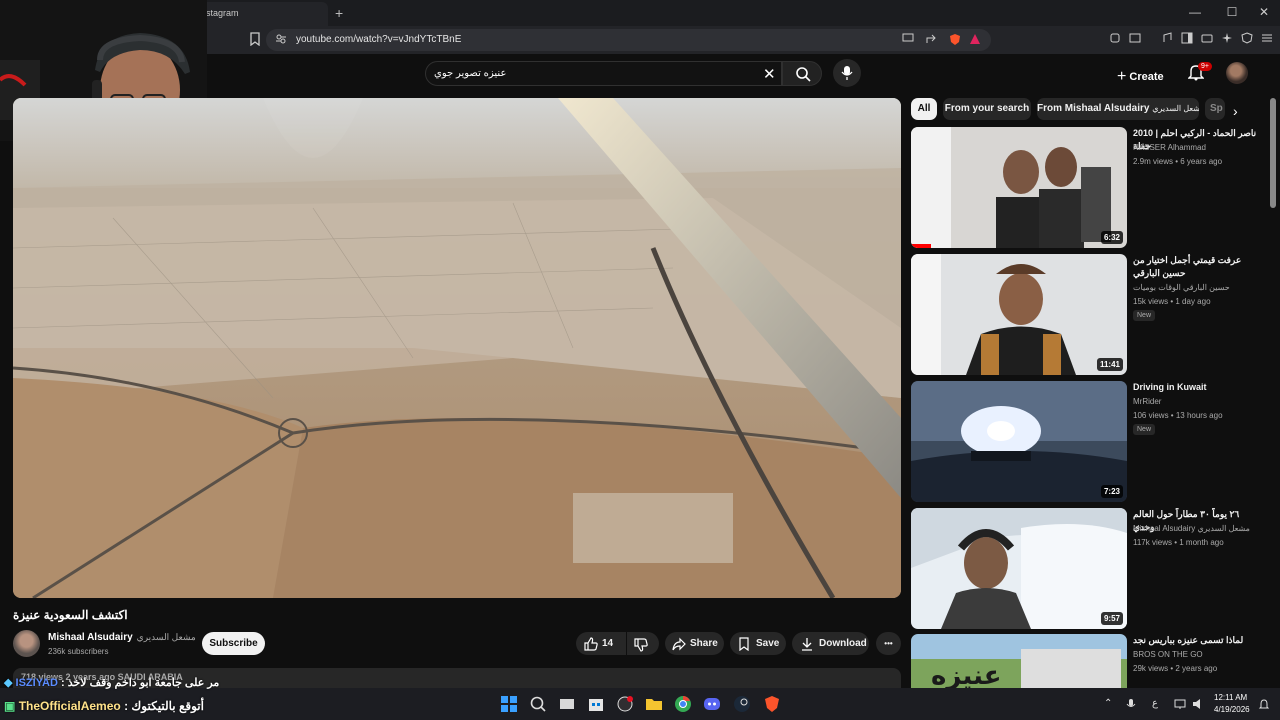 This screenshot has height=720, width=1280. I want to click on share-button: Share, so click(694, 643).